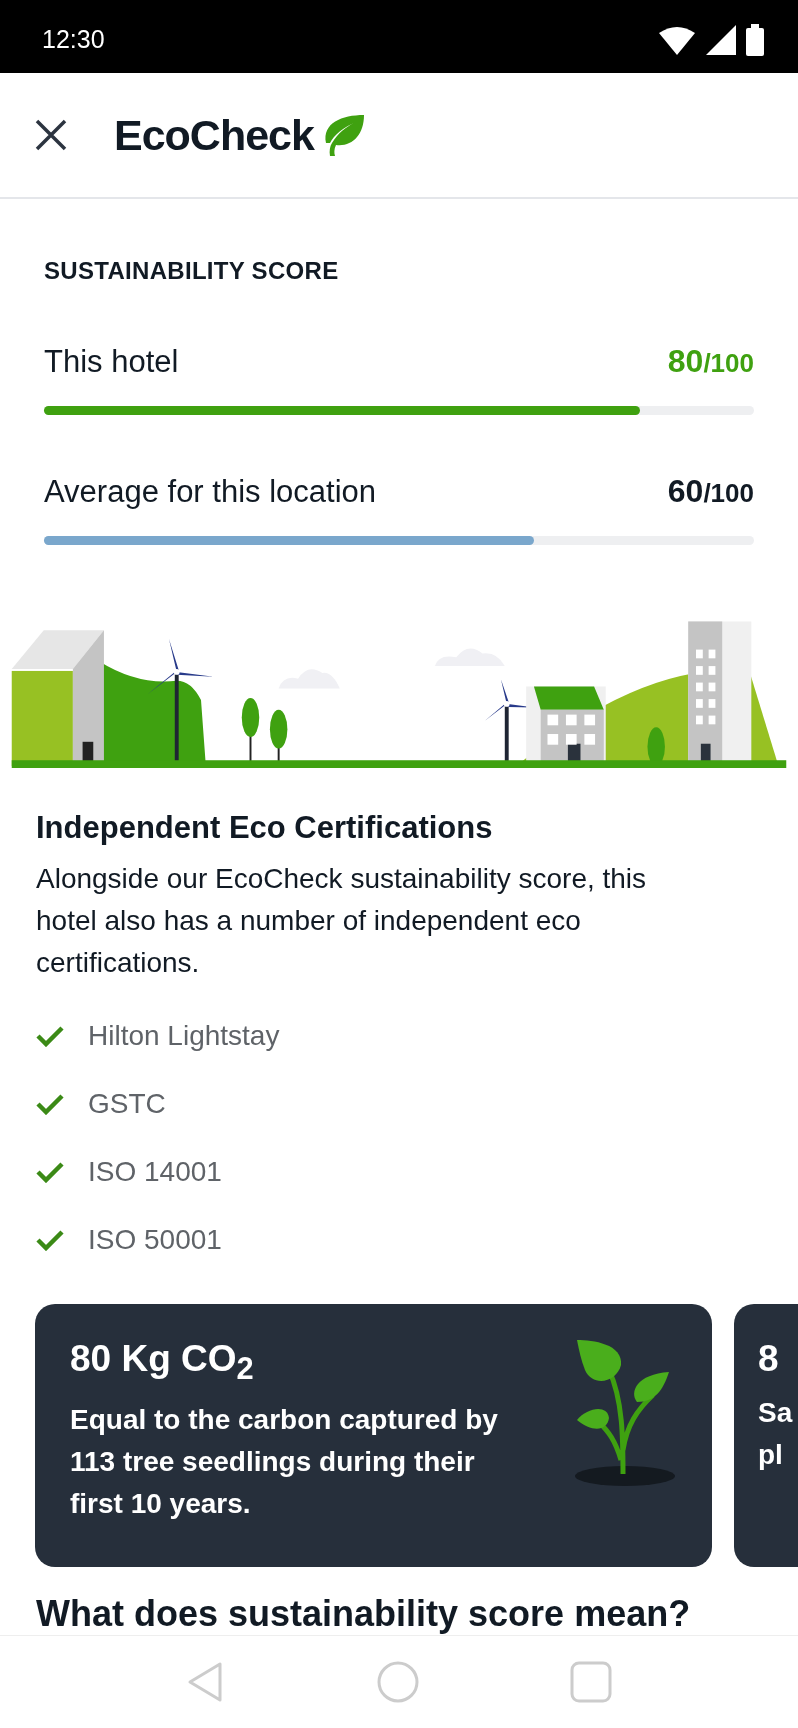 Image resolution: width=798 pixels, height=1728 pixels. Describe the element at coordinates (769, 1359) in the screenshot. I see `card-title: 8` at that location.